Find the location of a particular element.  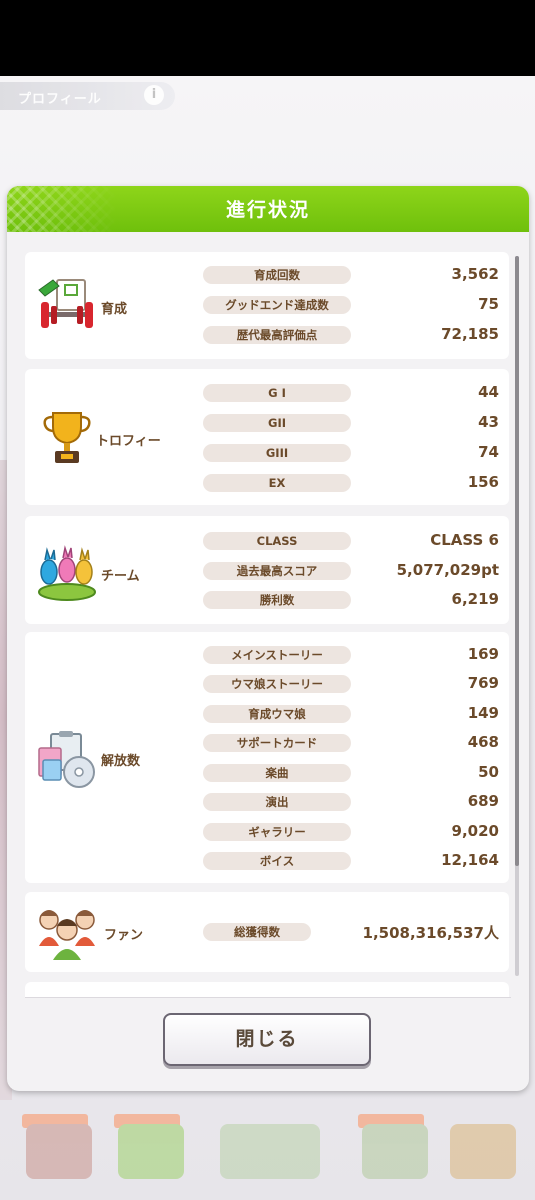

stat-label: CLASS is located at coordinates (277, 541).